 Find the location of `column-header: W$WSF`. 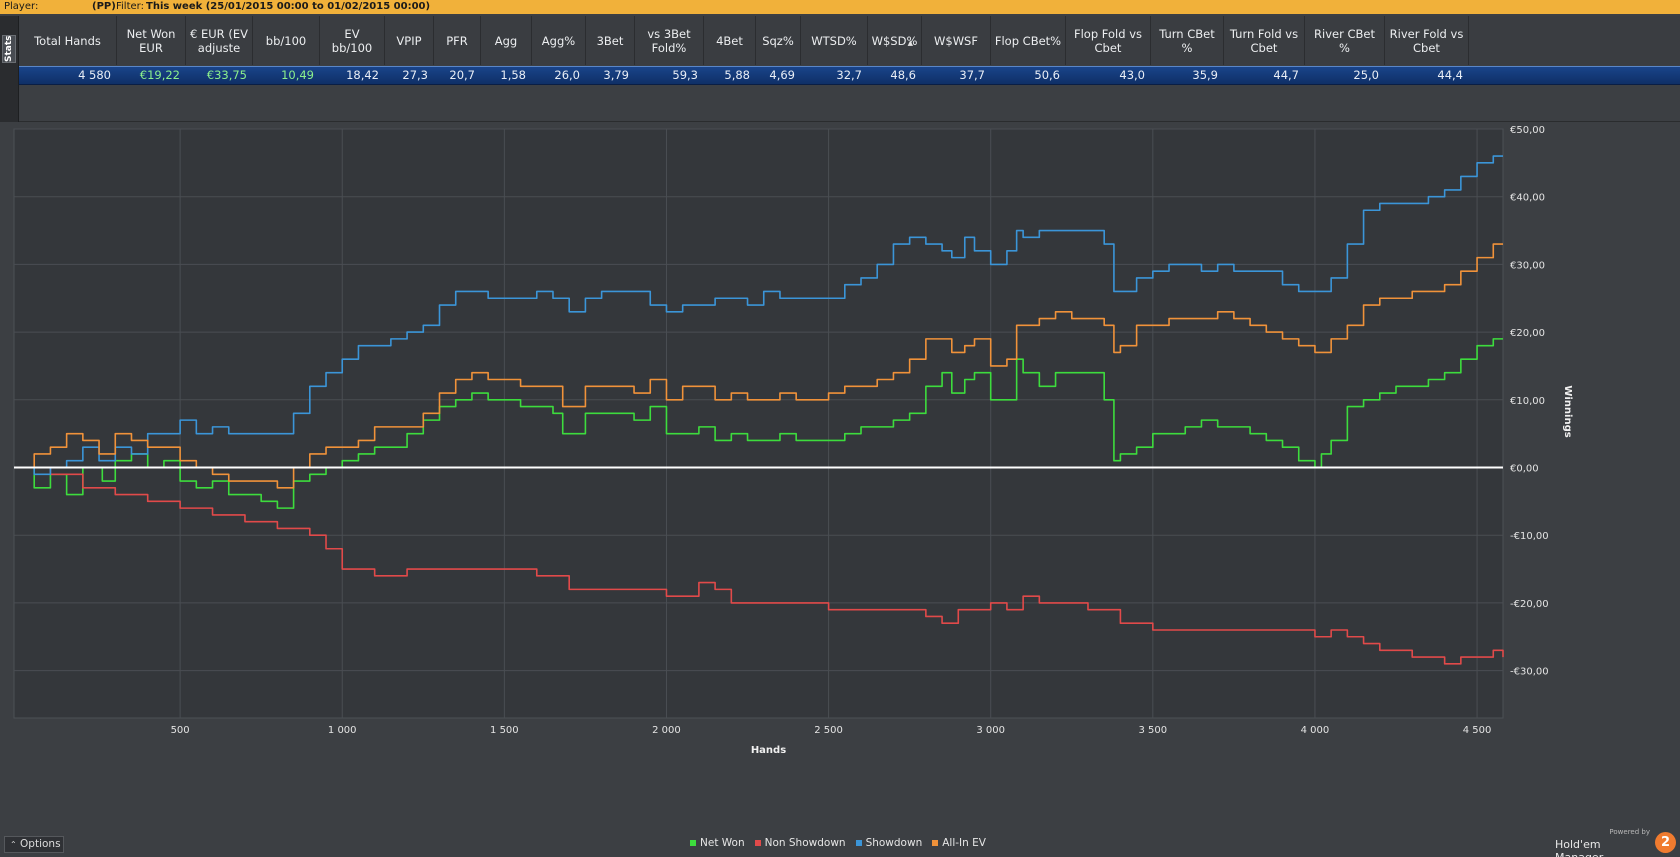

column-header: W$WSF is located at coordinates (956, 40).